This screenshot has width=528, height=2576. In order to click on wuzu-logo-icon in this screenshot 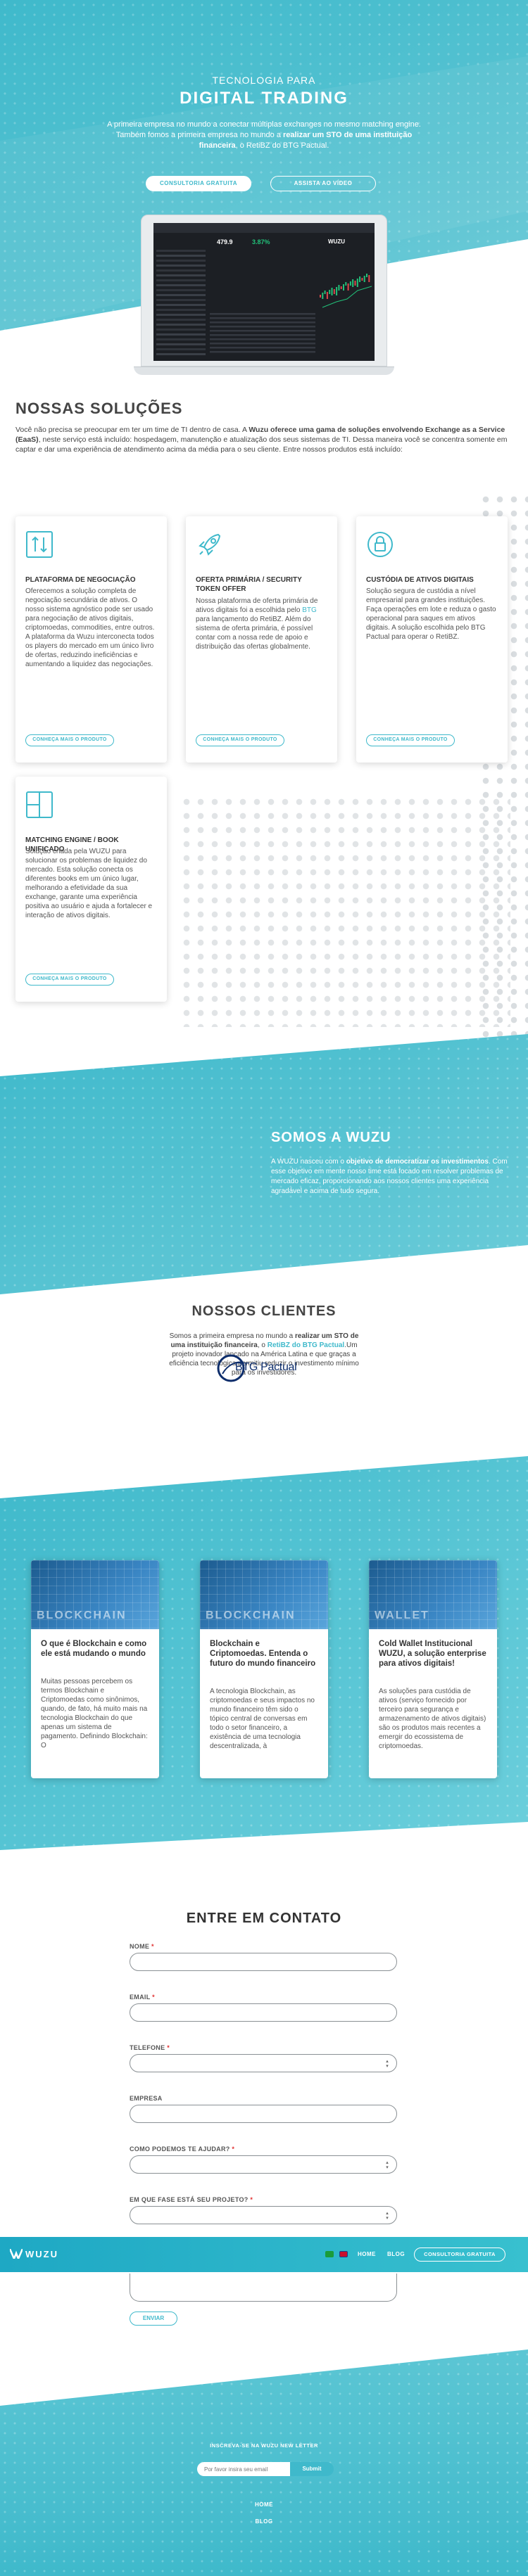, I will do `click(16, 2254)`.